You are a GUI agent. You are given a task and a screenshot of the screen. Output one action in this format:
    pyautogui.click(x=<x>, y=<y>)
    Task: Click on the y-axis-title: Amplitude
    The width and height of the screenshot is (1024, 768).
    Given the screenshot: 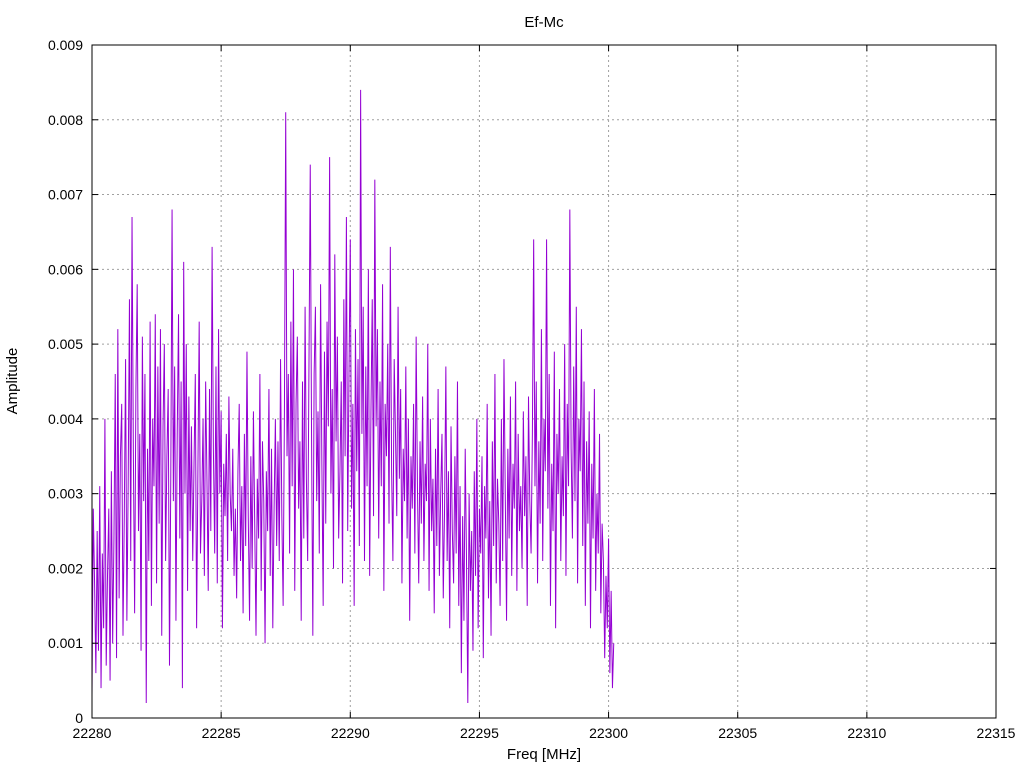 What is the action you would take?
    pyautogui.click(x=12, y=381)
    